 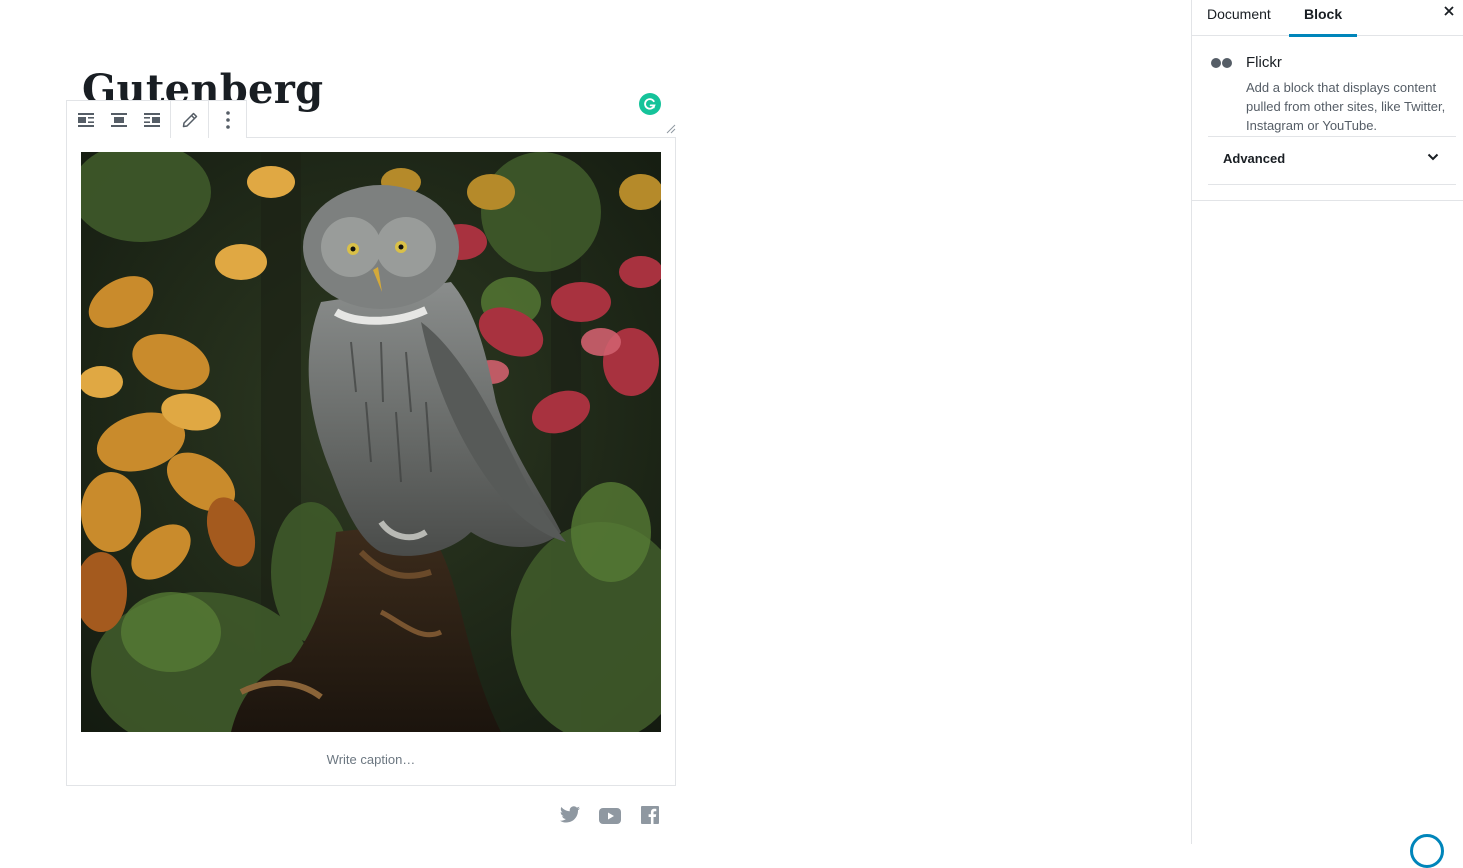 I want to click on chevron-down-icon, so click(x=1433, y=157).